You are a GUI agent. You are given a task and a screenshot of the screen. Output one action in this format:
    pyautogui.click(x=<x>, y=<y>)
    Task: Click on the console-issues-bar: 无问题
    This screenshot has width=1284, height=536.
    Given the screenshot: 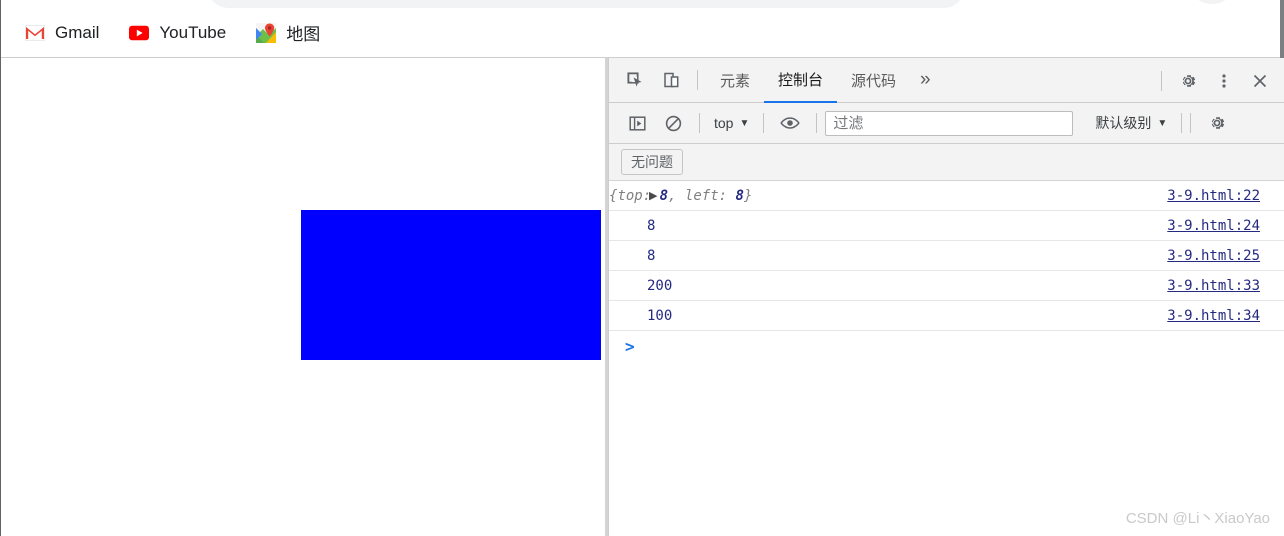 What is the action you would take?
    pyautogui.click(x=946, y=162)
    